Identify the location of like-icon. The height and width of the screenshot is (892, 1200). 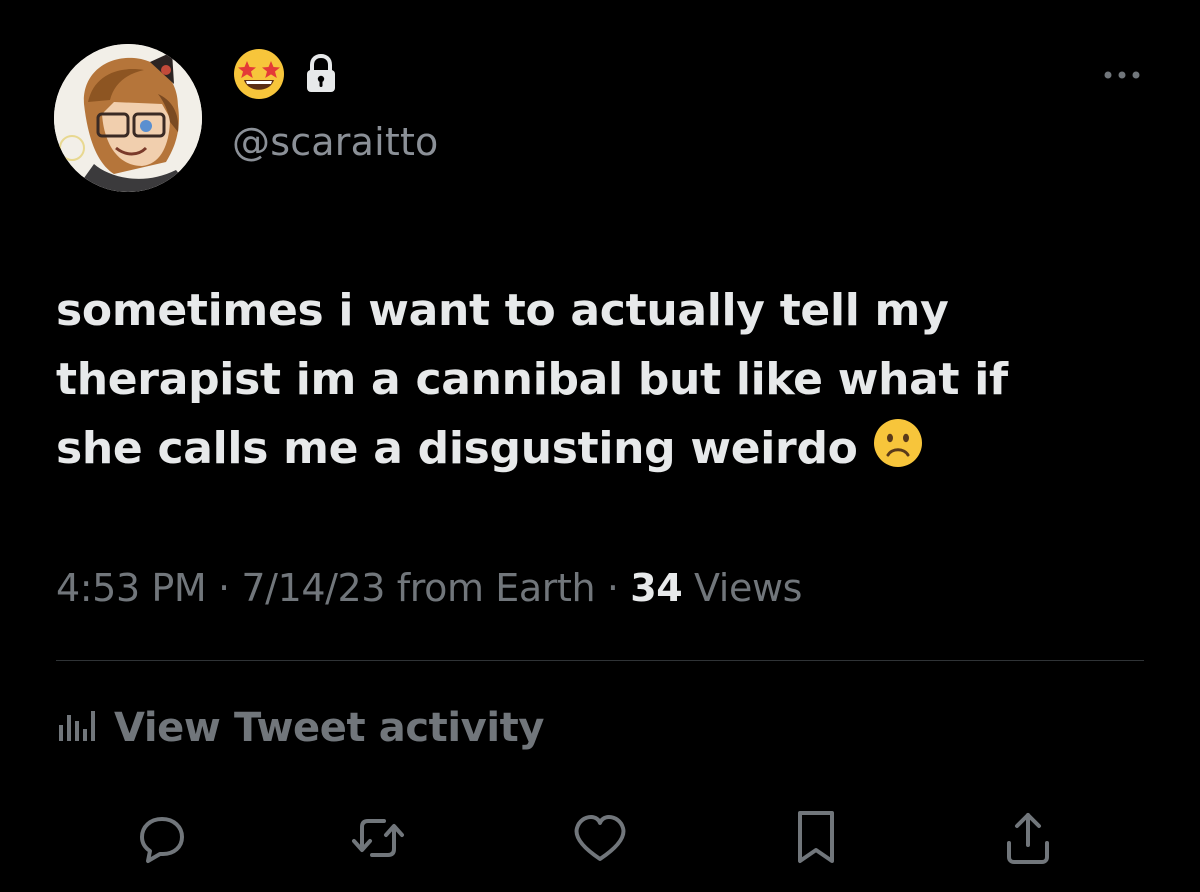
(600, 838).